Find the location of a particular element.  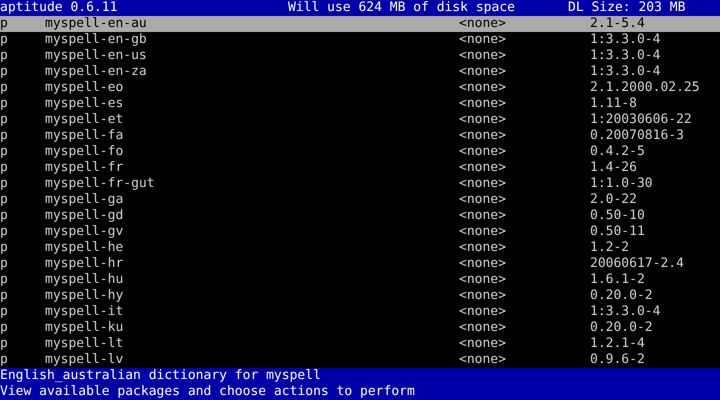

candidate-version: 0.20070816-3 is located at coordinates (637, 136).